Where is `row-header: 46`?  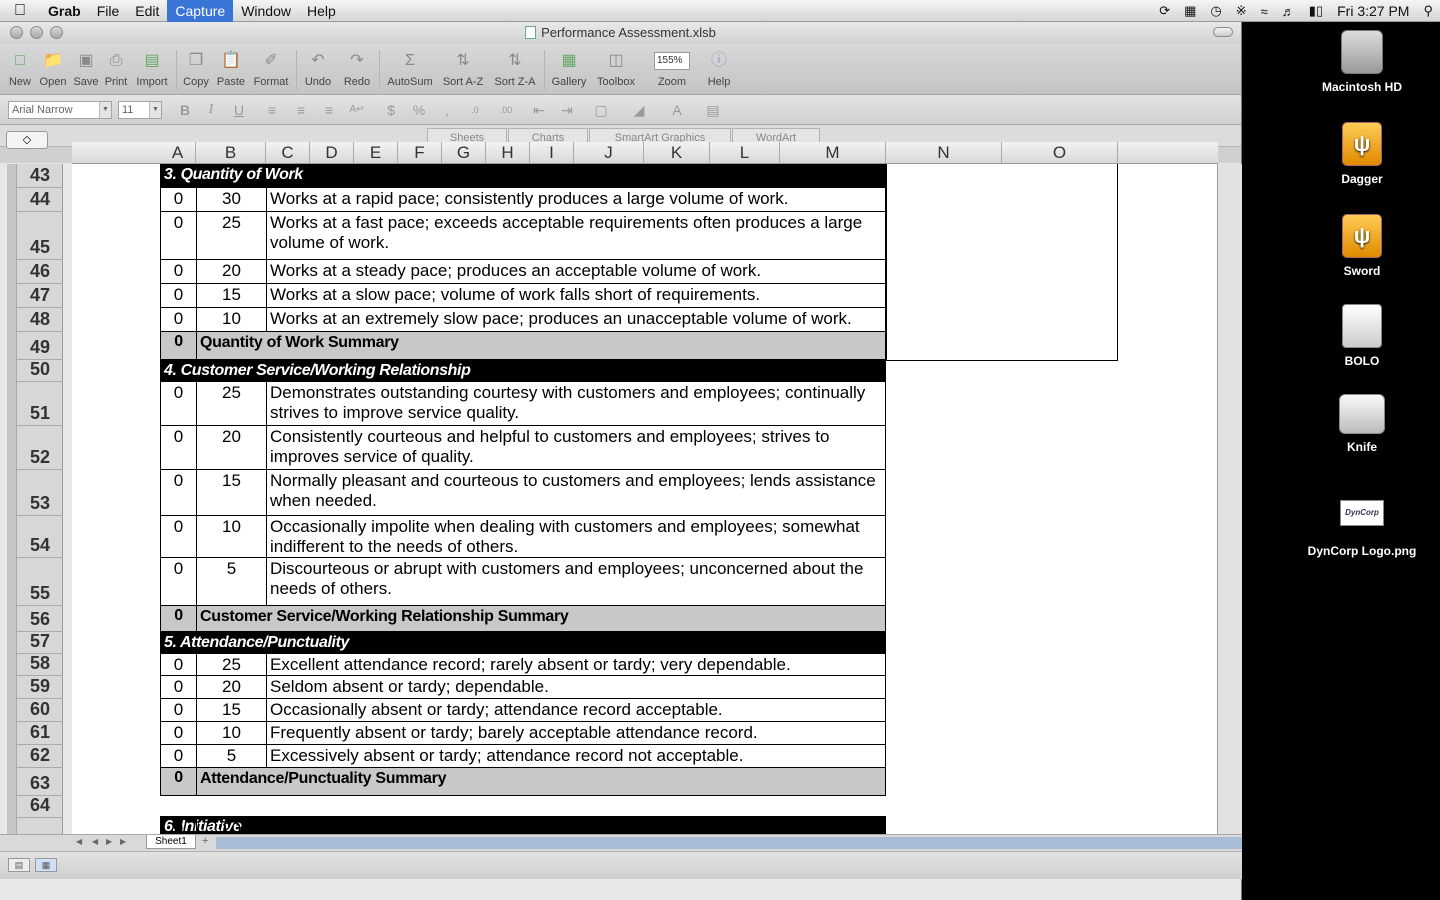
row-header: 46 is located at coordinates (39, 272).